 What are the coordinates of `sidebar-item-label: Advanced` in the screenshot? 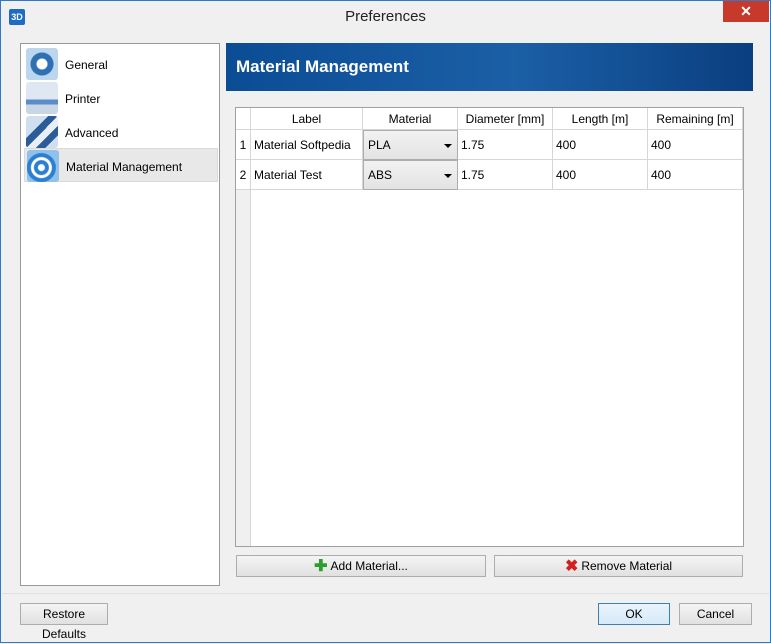 It's located at (92, 133).